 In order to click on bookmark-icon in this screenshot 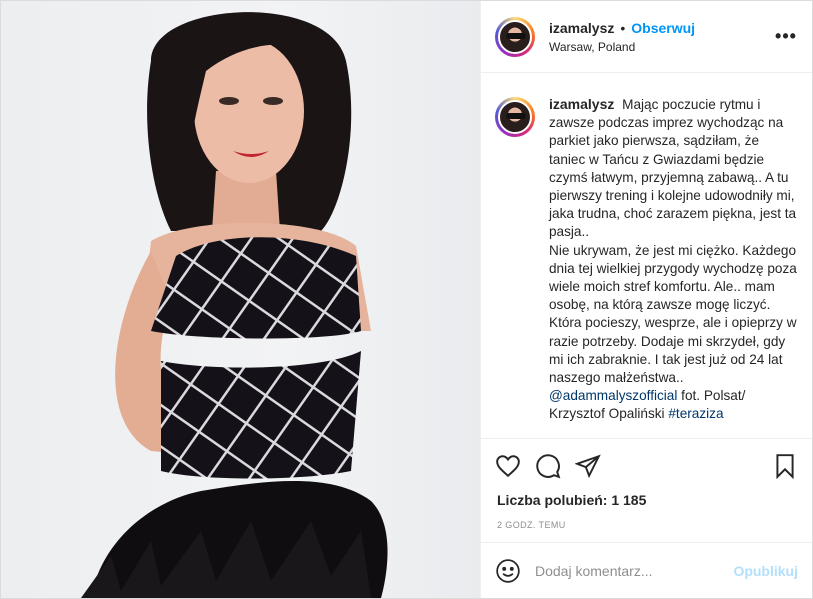, I will do `click(785, 466)`.